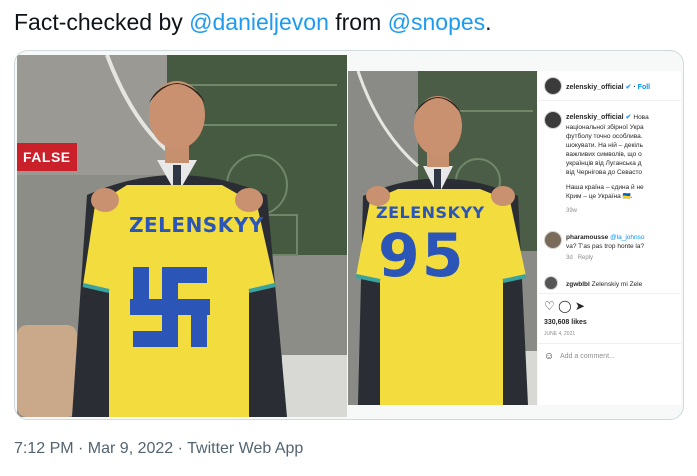 This screenshot has width=697, height=476. I want to click on post-date: JUNE 4, 2021, so click(560, 334).